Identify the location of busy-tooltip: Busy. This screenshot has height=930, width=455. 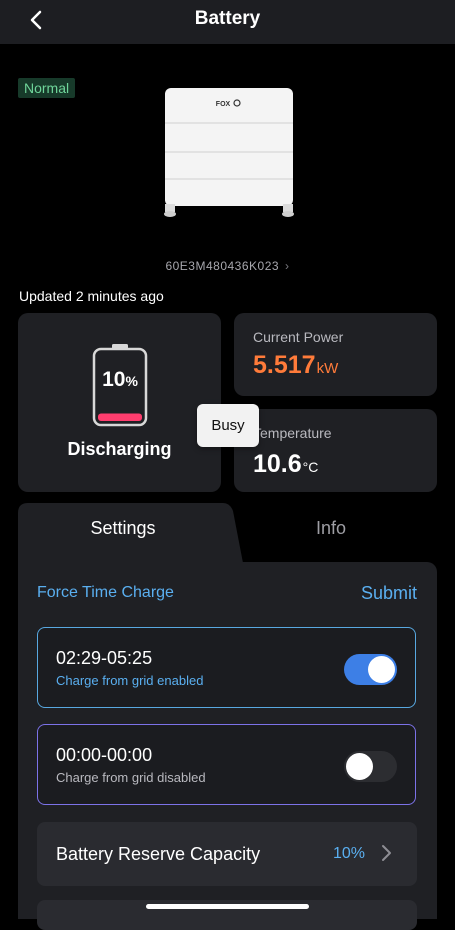
(228, 425).